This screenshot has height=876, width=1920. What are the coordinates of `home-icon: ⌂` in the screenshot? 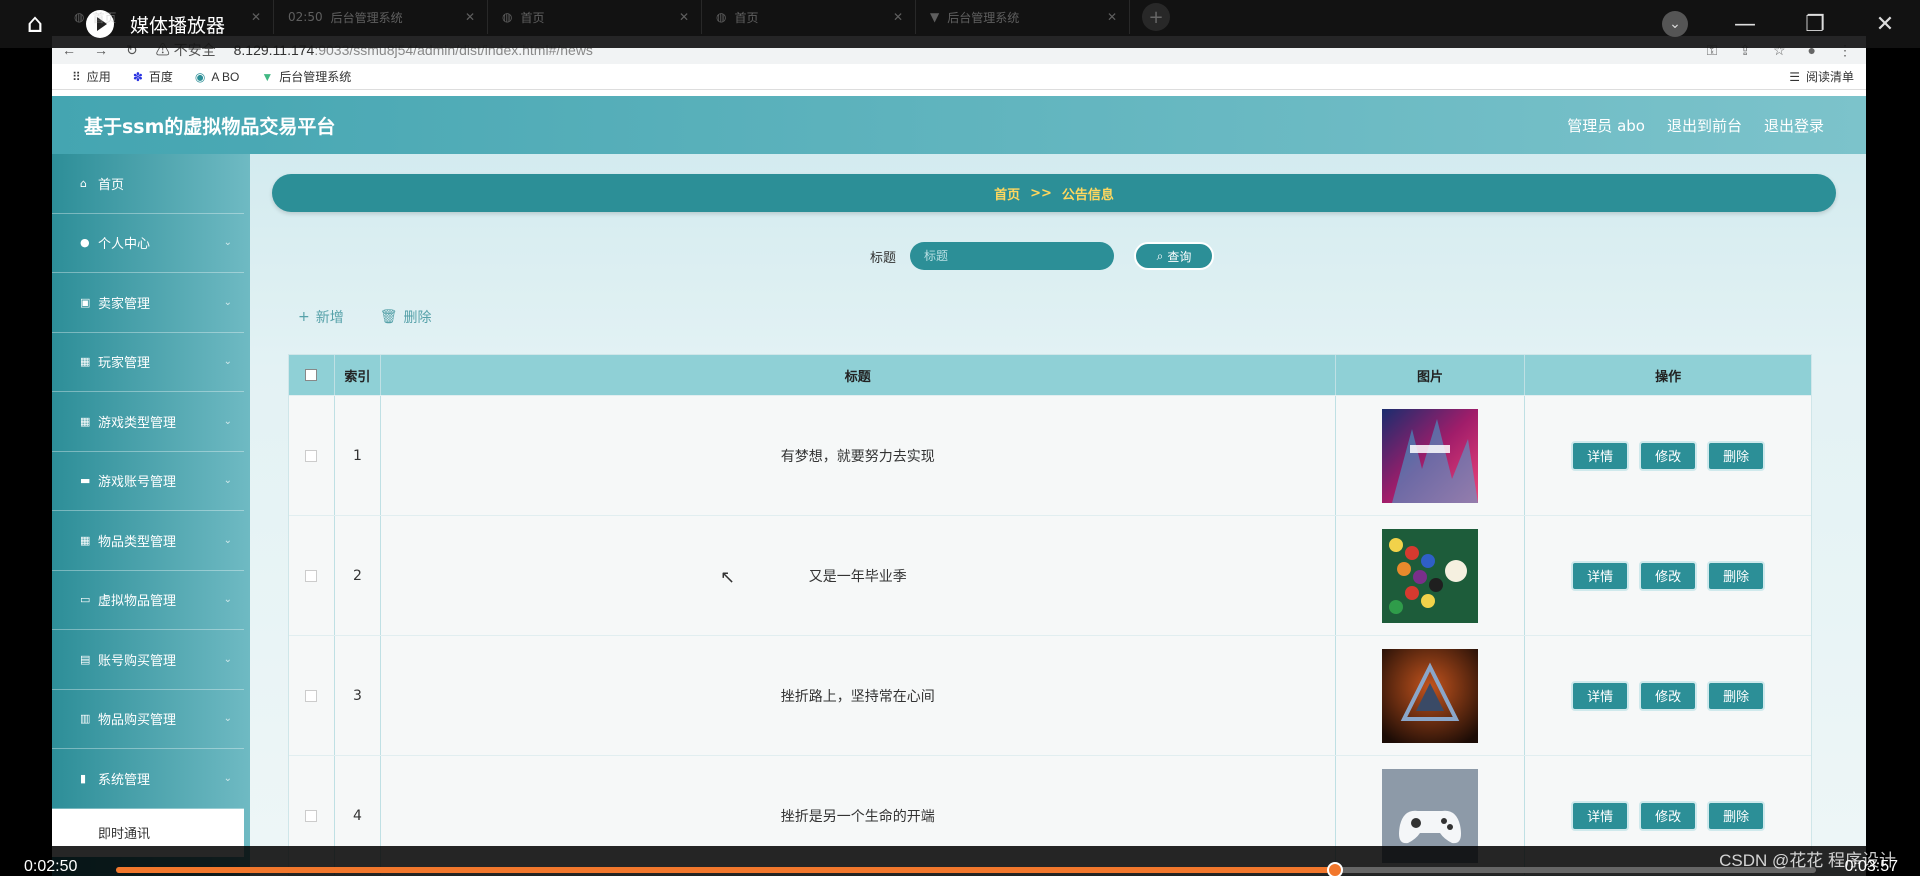 It's located at (83, 183).